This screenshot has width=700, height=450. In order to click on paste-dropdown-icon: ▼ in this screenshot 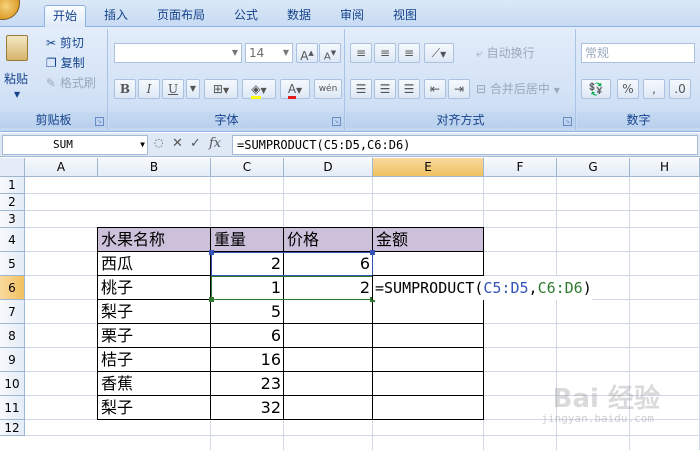, I will do `click(17, 95)`.